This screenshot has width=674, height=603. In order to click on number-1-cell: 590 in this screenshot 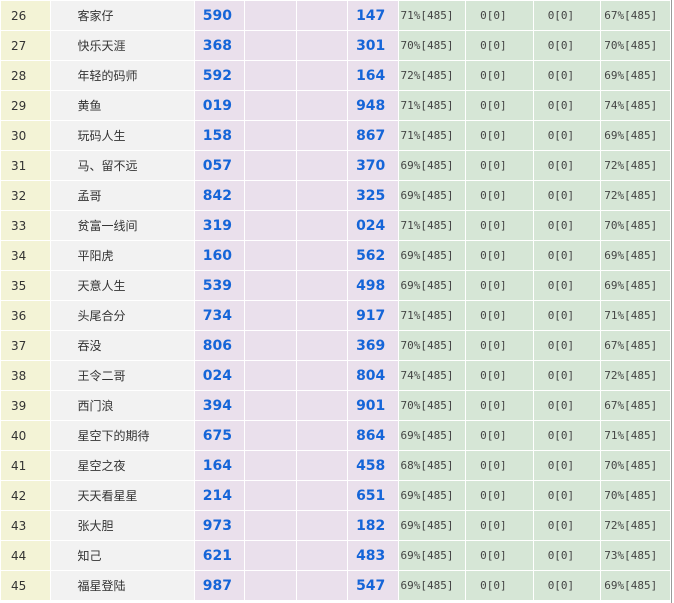, I will do `click(219, 15)`.